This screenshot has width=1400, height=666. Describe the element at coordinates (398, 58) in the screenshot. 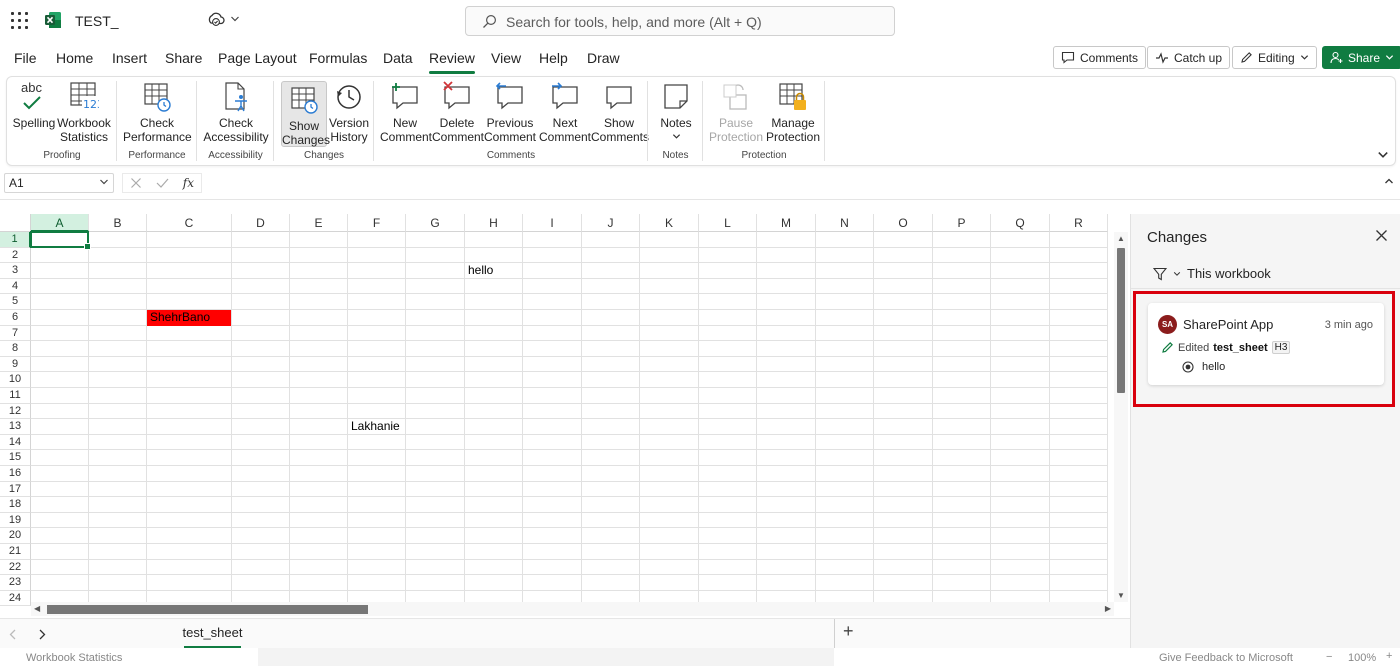

I see `tab-data: Data` at that location.